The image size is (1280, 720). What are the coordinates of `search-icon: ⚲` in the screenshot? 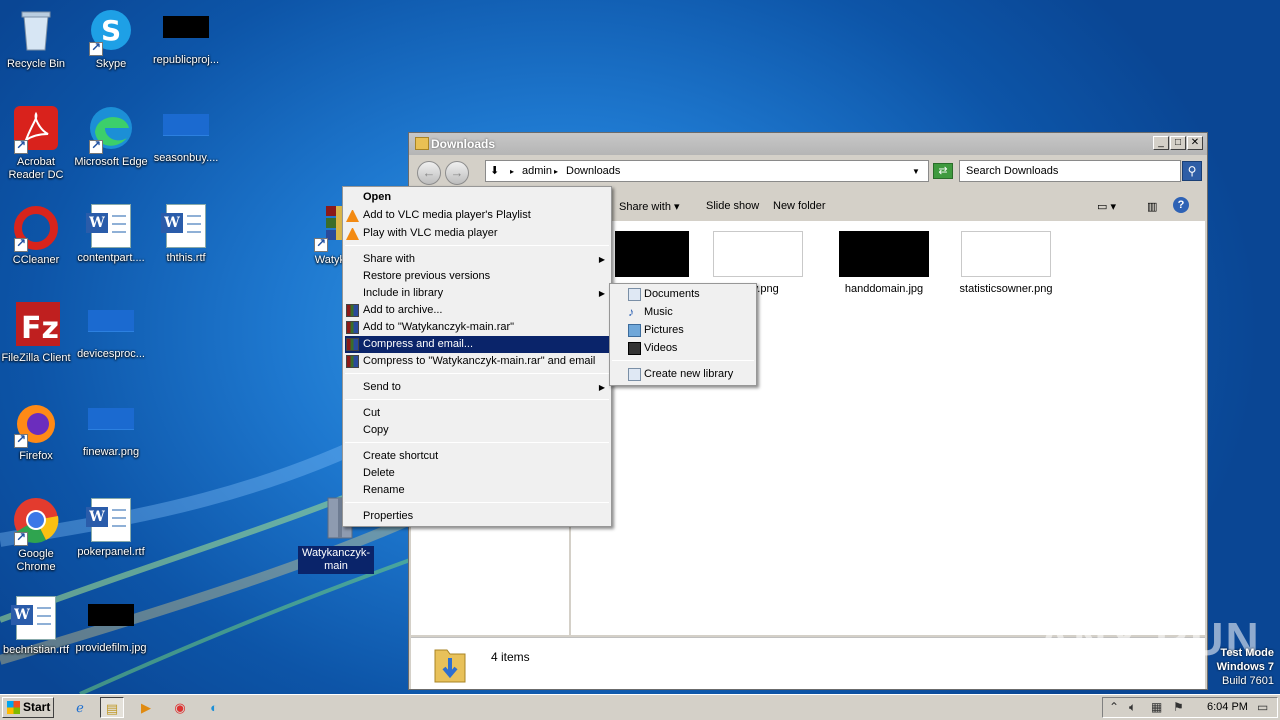 It's located at (1192, 171).